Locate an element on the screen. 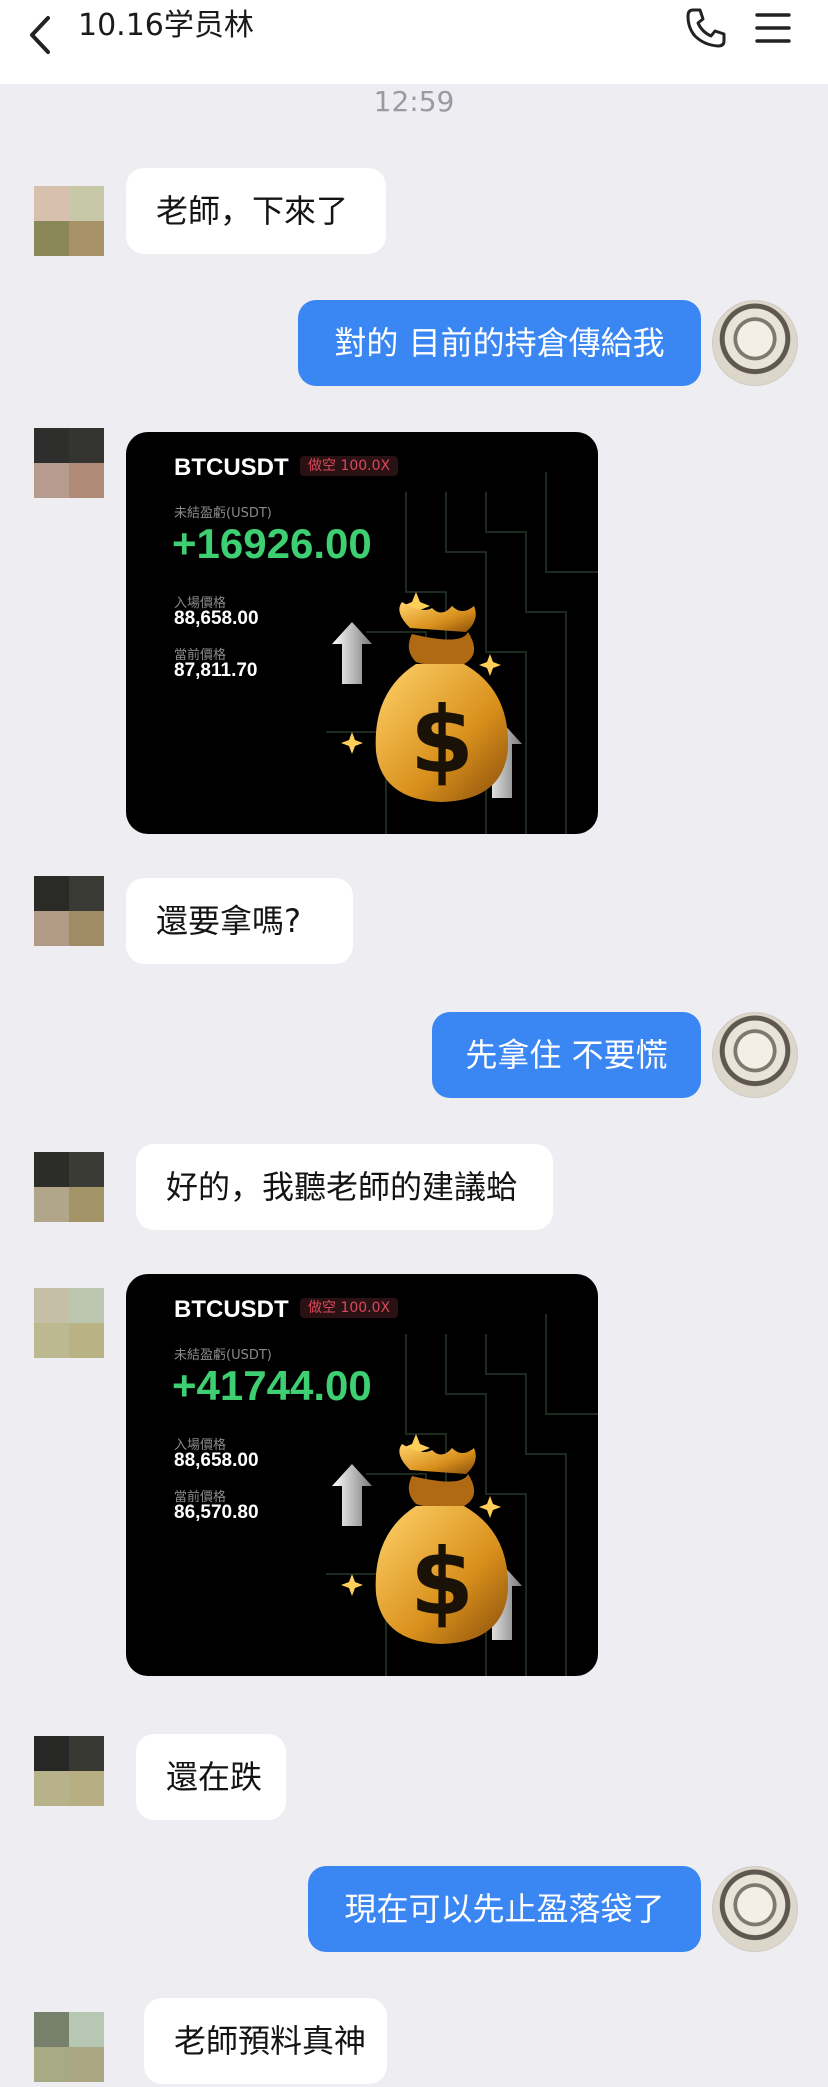 This screenshot has height=2087, width=828. pnl-value: +16926.00 is located at coordinates (272, 543).